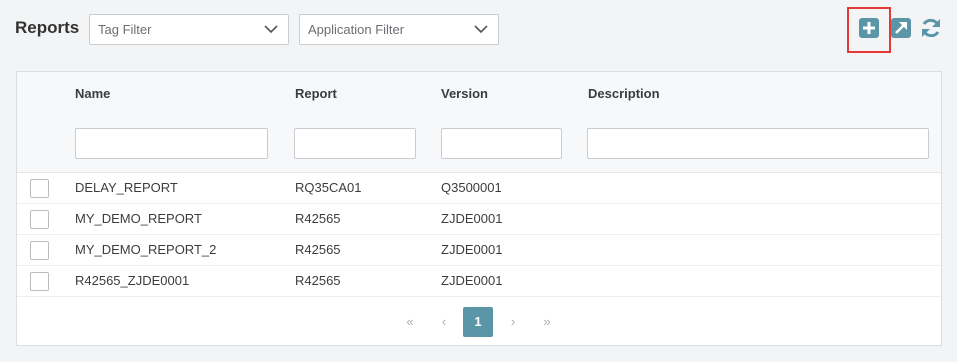 This screenshot has height=362, width=957. What do you see at coordinates (316, 93) in the screenshot?
I see `column-header-report: Report` at bounding box center [316, 93].